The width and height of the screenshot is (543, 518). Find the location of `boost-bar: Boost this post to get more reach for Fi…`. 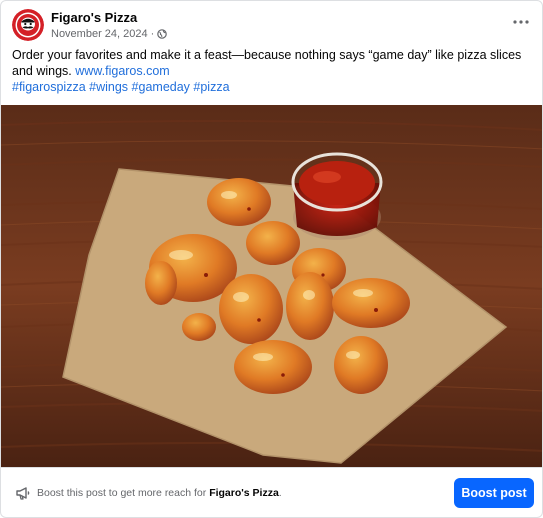

boost-bar: Boost this post to get more reach for Fi… is located at coordinates (271, 492).